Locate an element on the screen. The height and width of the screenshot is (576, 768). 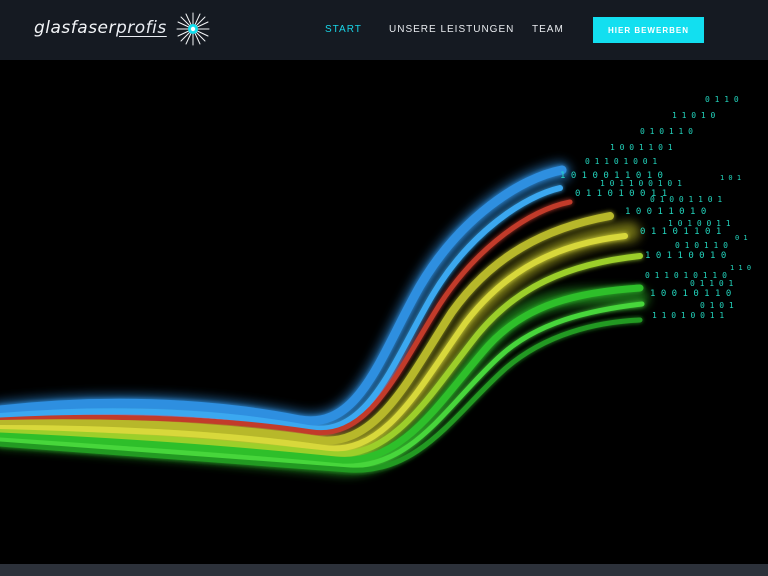
nav-item-team: TEAM is located at coordinates (548, 29).